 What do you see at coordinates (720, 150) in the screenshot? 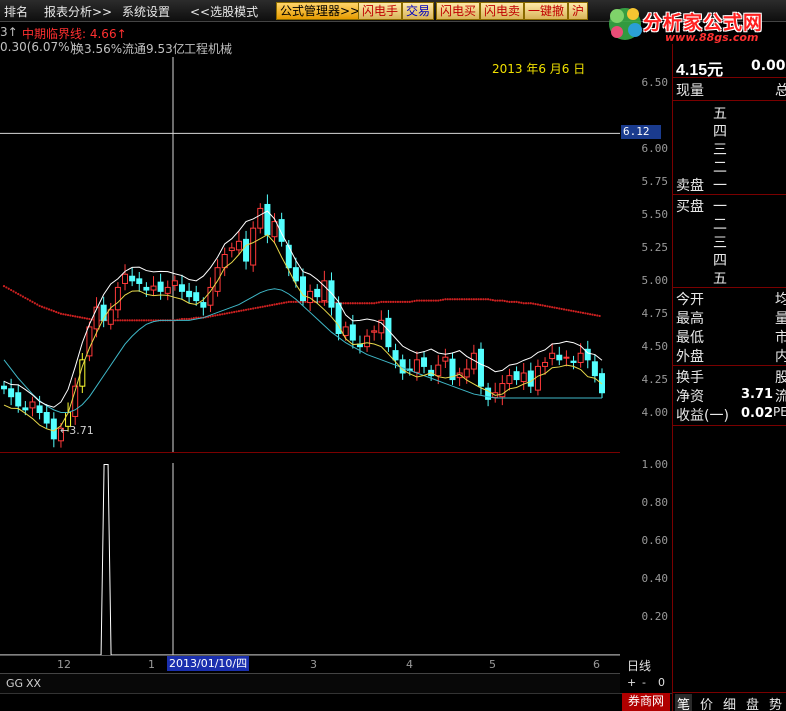
I see `sell-level-3: 三` at bounding box center [720, 150].